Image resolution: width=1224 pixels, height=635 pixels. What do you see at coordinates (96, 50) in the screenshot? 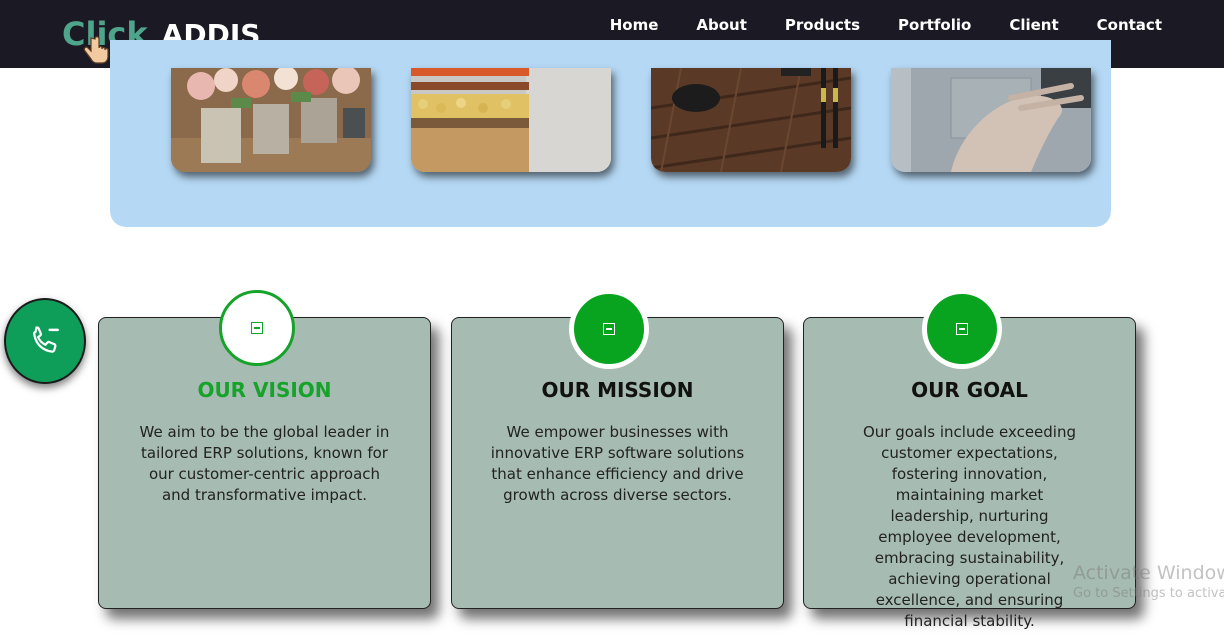
I see `pointer-hand-icon` at bounding box center [96, 50].